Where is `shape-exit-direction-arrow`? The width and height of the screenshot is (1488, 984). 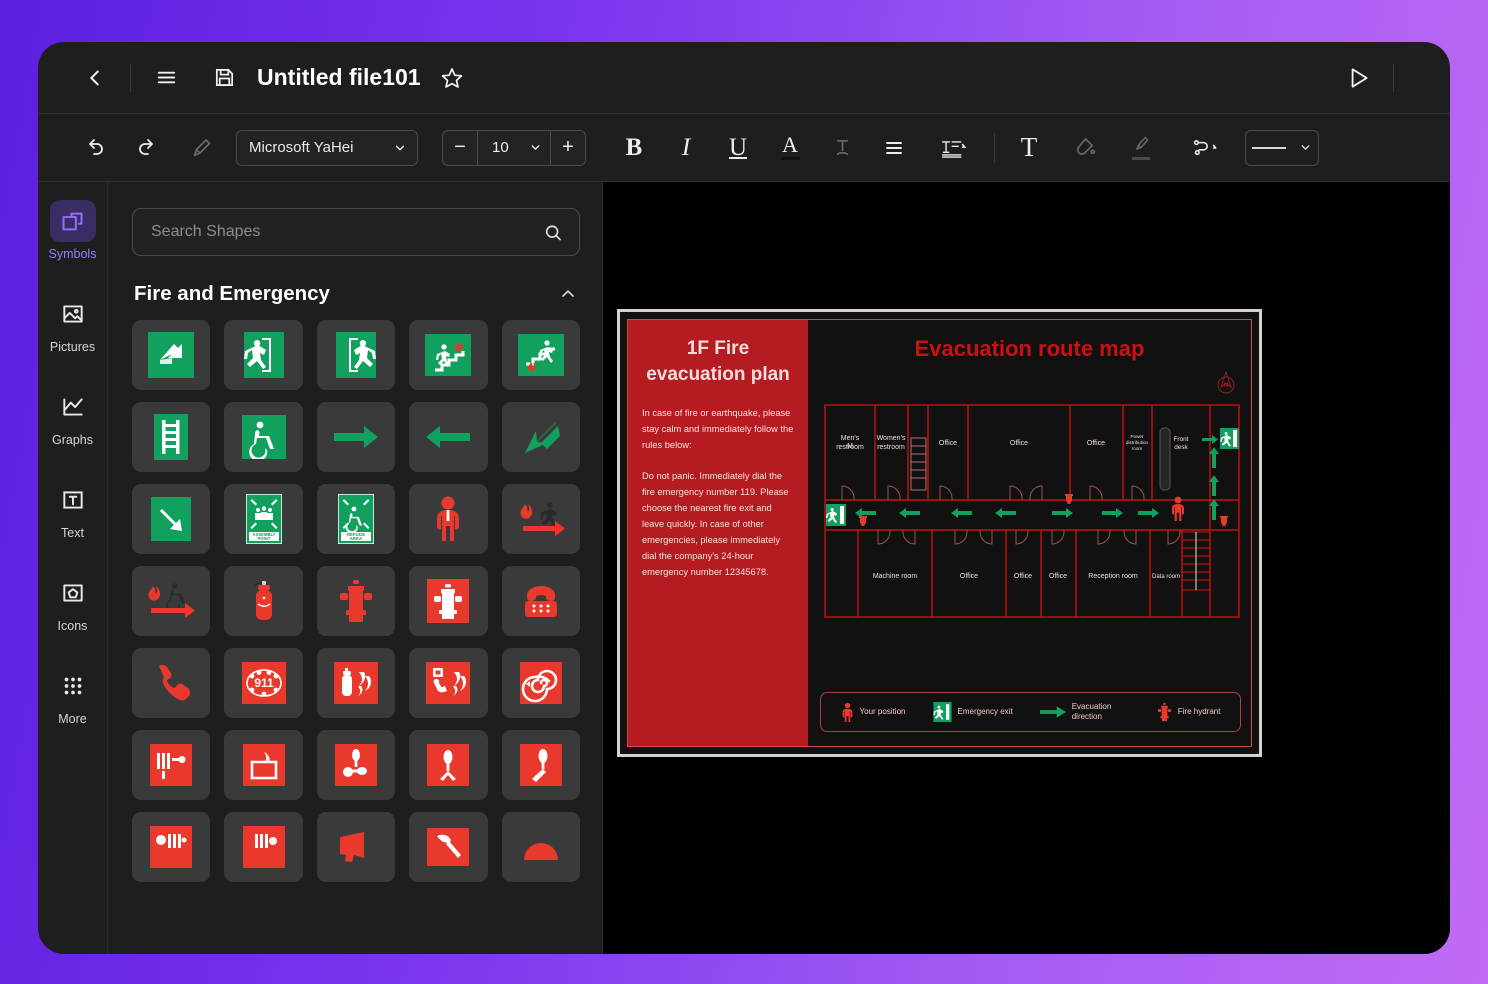 shape-exit-direction-arrow is located at coordinates (171, 355).